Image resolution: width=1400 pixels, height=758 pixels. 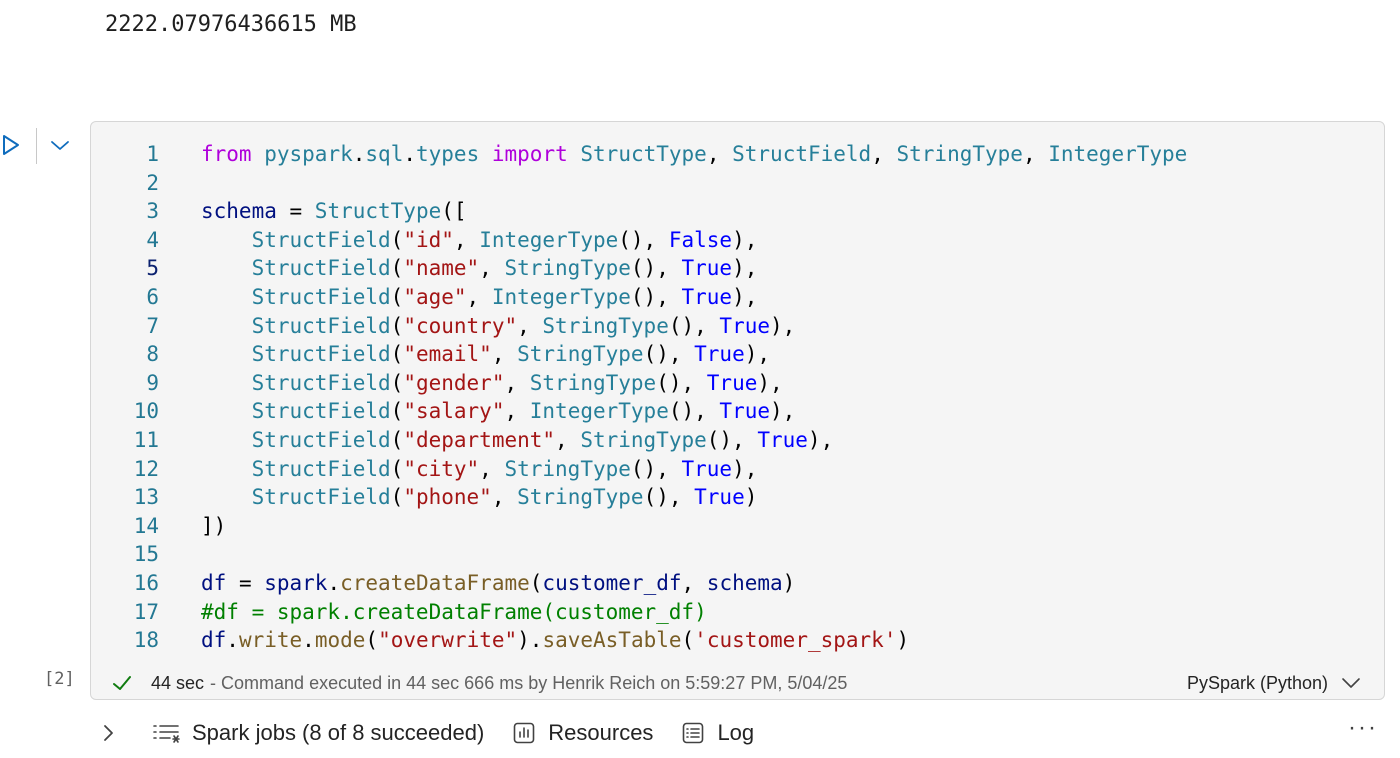 What do you see at coordinates (736, 732) in the screenshot?
I see `log-label: Log` at bounding box center [736, 732].